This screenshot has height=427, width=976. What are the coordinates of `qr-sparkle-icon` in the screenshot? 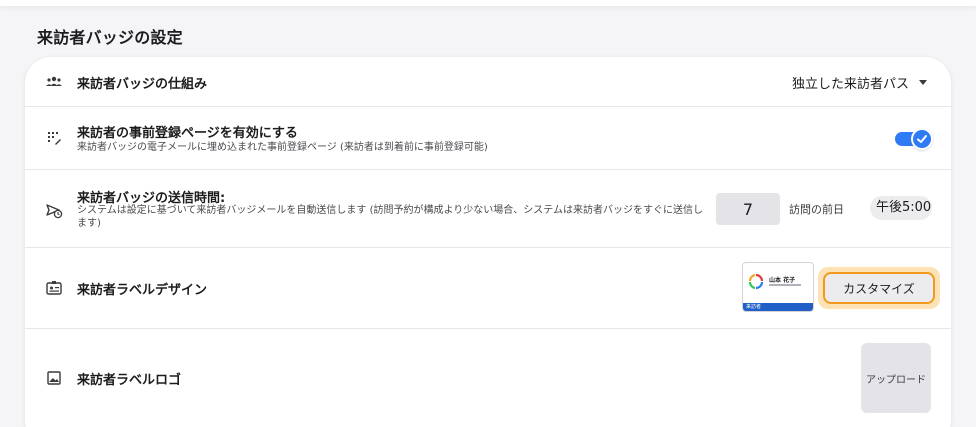 It's located at (54, 138).